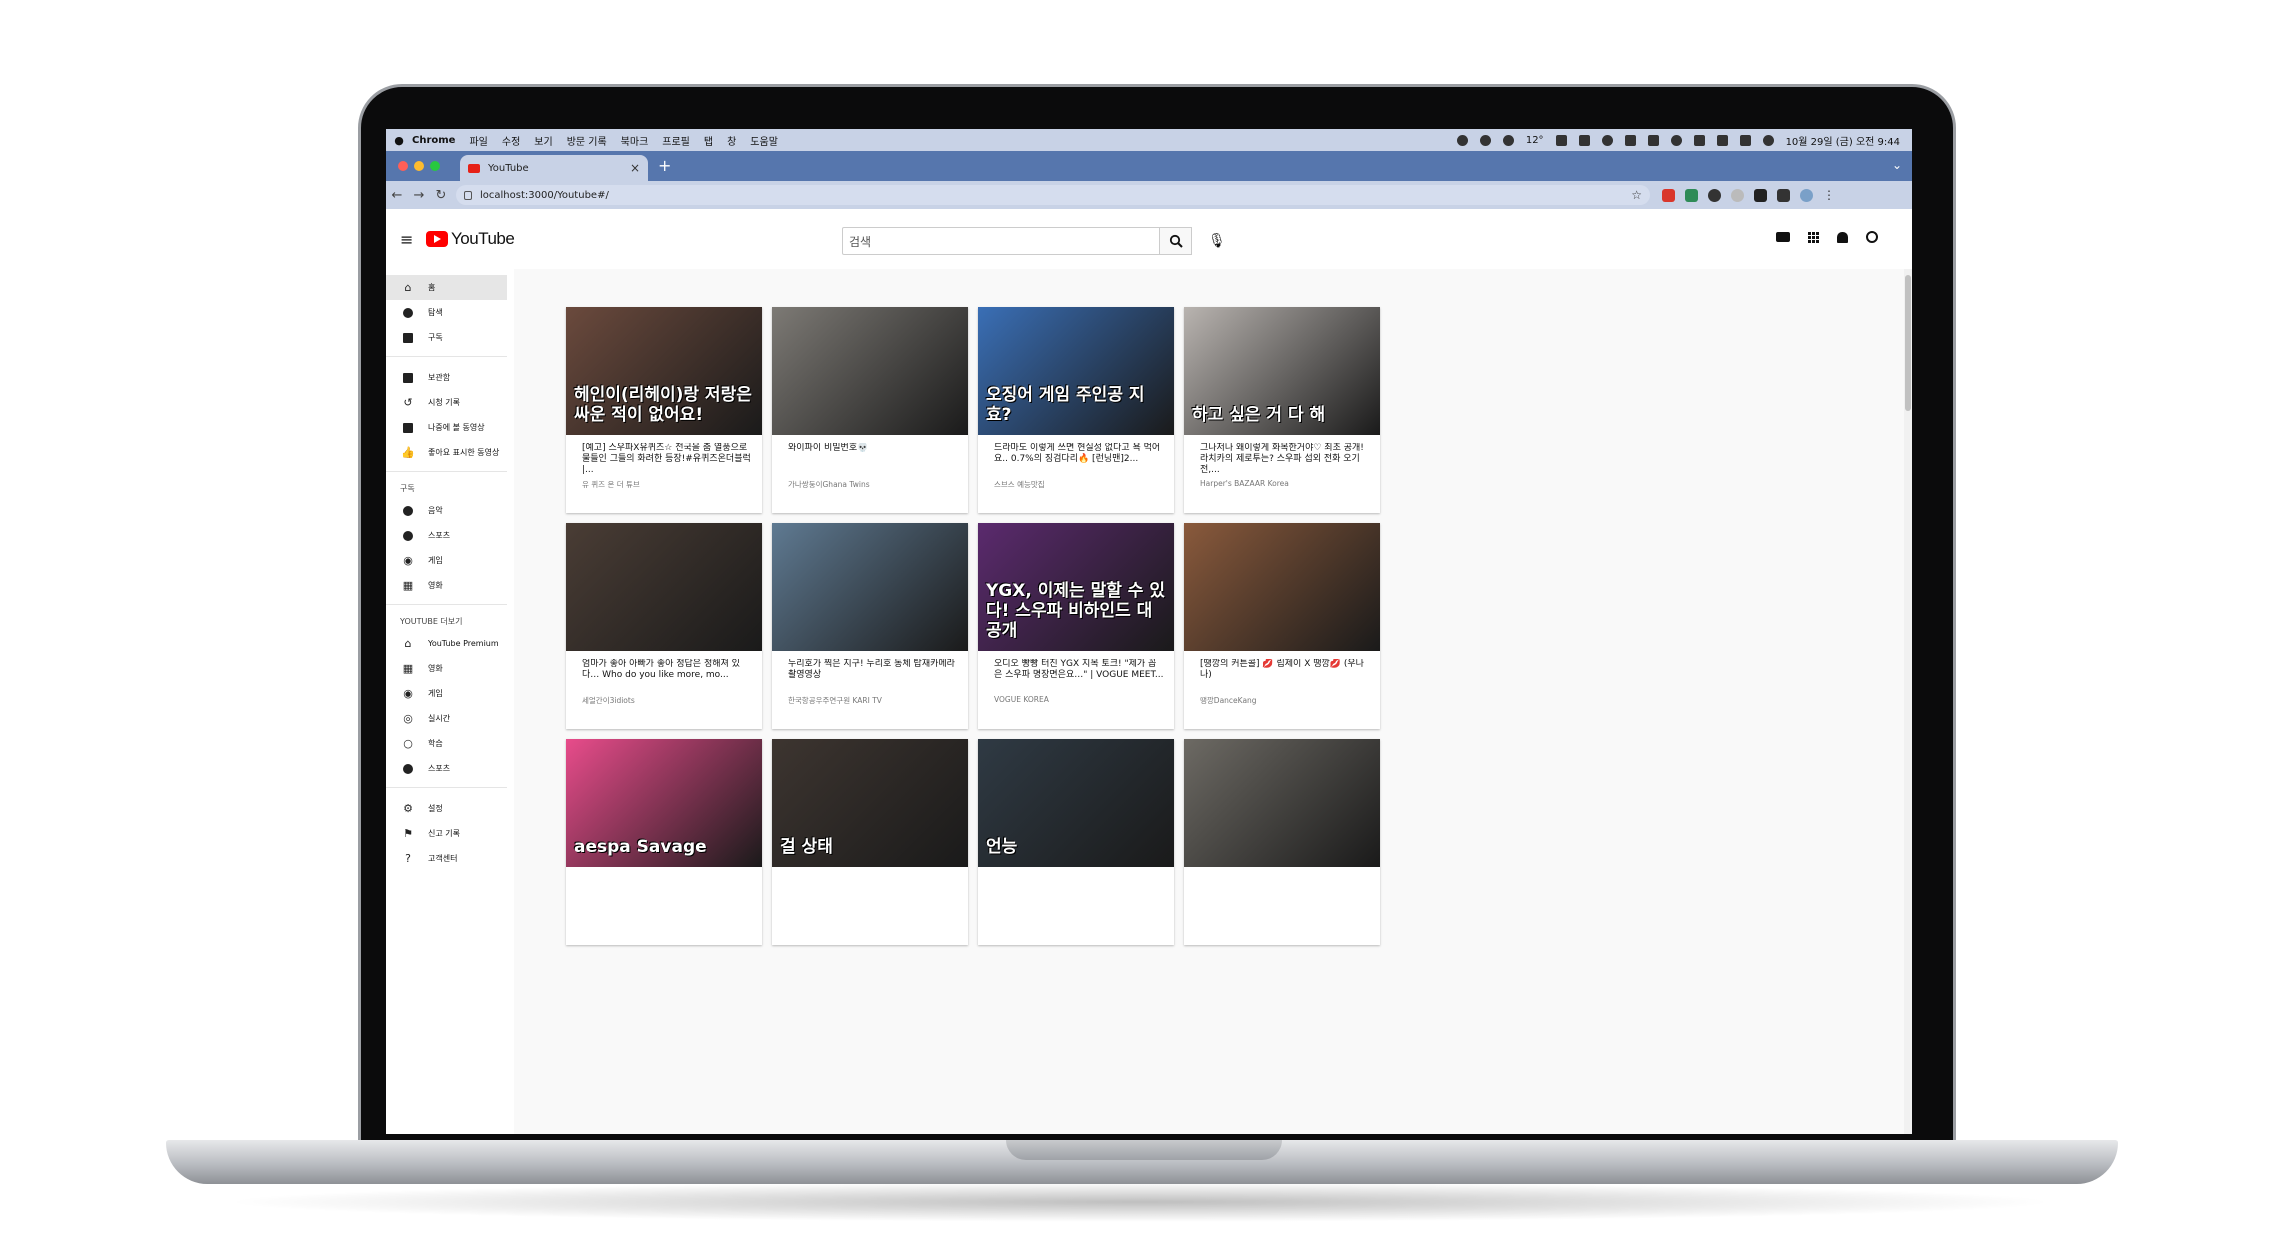 The width and height of the screenshot is (2280, 1260). I want to click on search-input: 검색, so click(1001, 241).